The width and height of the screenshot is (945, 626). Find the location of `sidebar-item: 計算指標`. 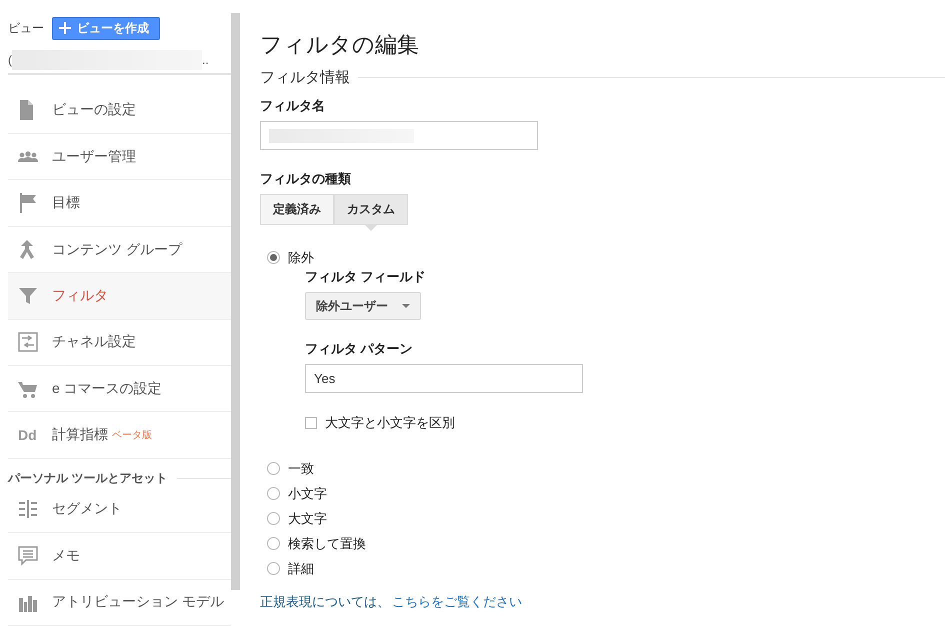

sidebar-item: 計算指標 is located at coordinates (80, 435).